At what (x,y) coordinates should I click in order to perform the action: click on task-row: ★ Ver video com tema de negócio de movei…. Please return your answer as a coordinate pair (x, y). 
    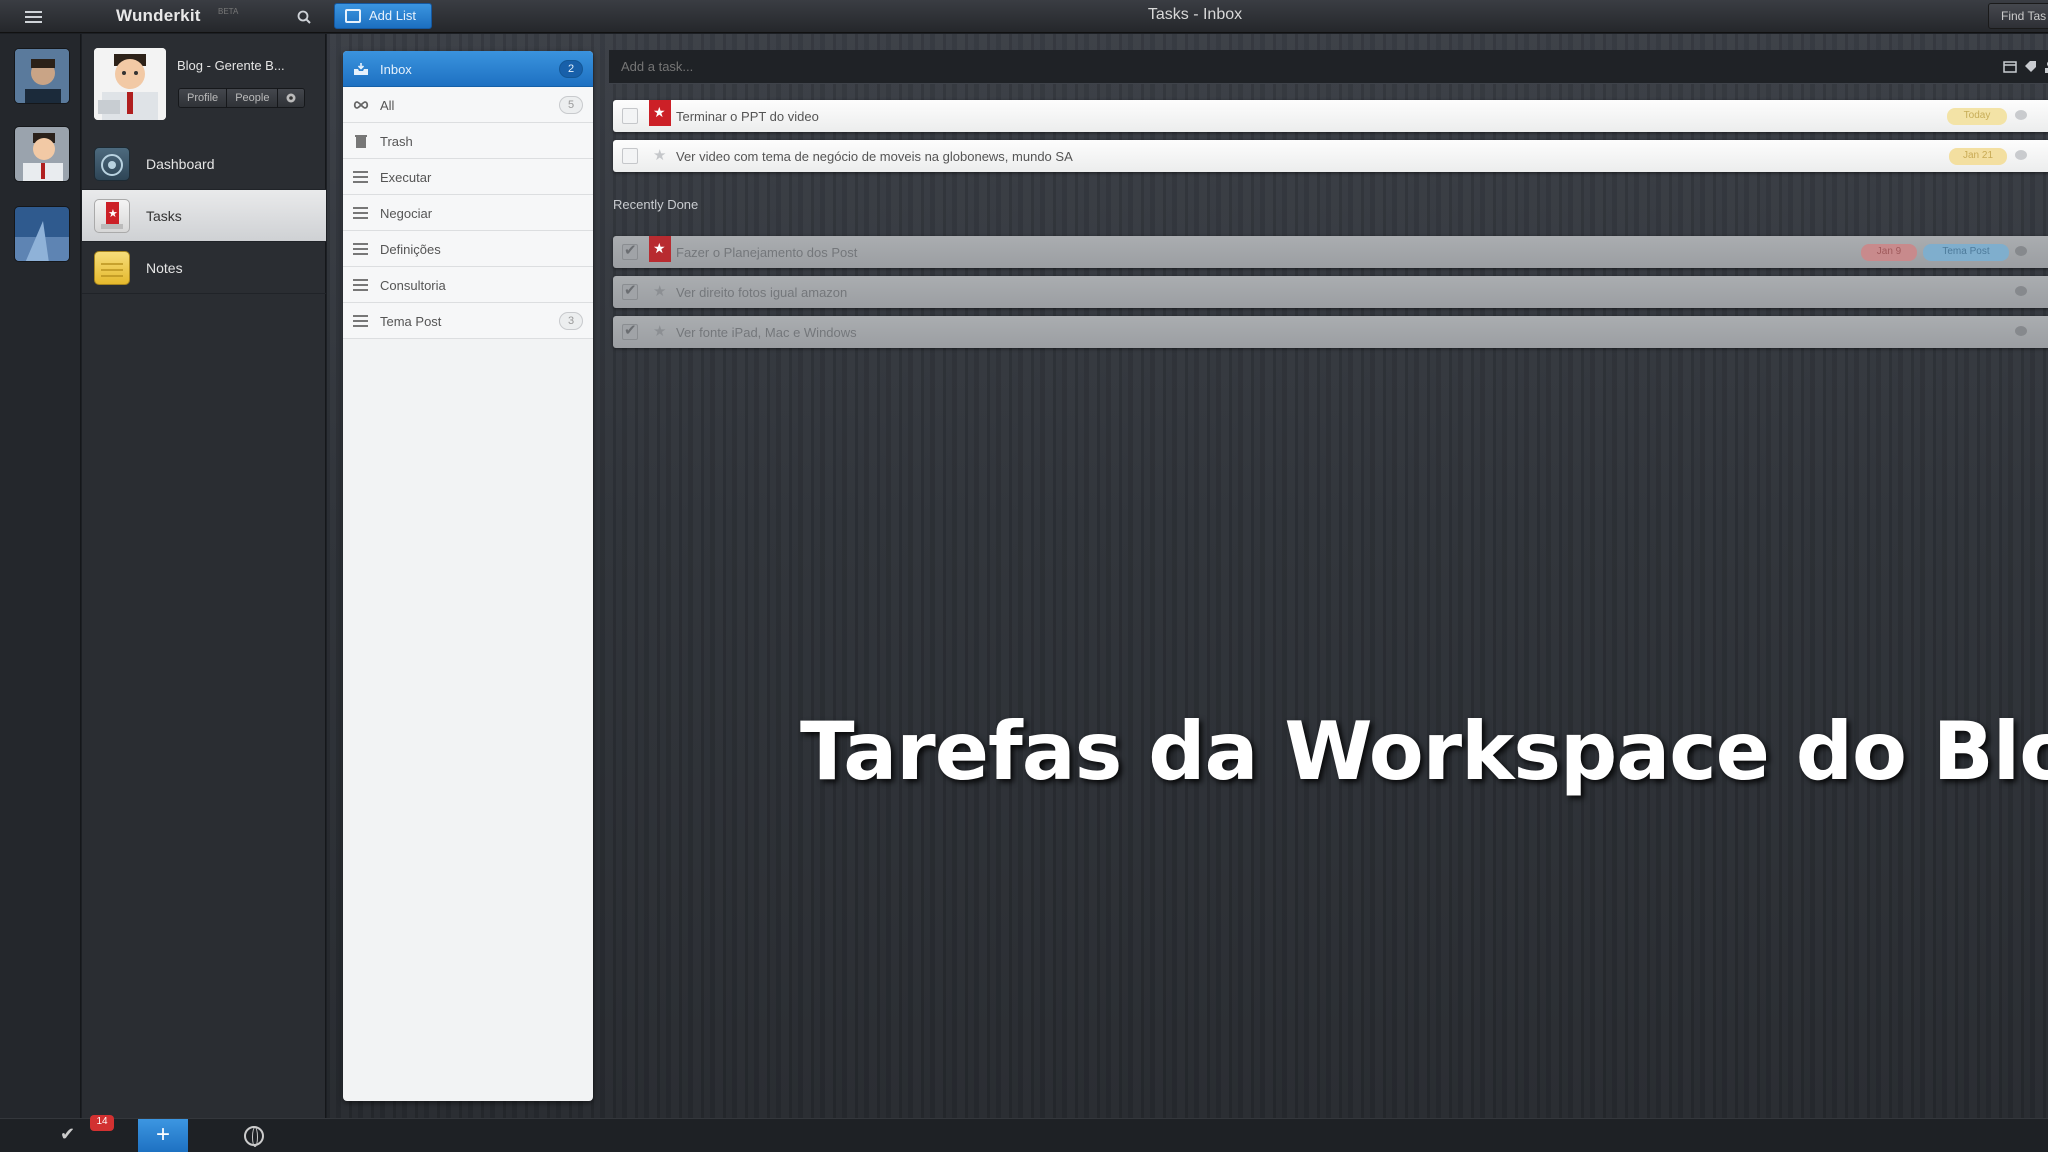
    Looking at the image, I should click on (1330, 156).